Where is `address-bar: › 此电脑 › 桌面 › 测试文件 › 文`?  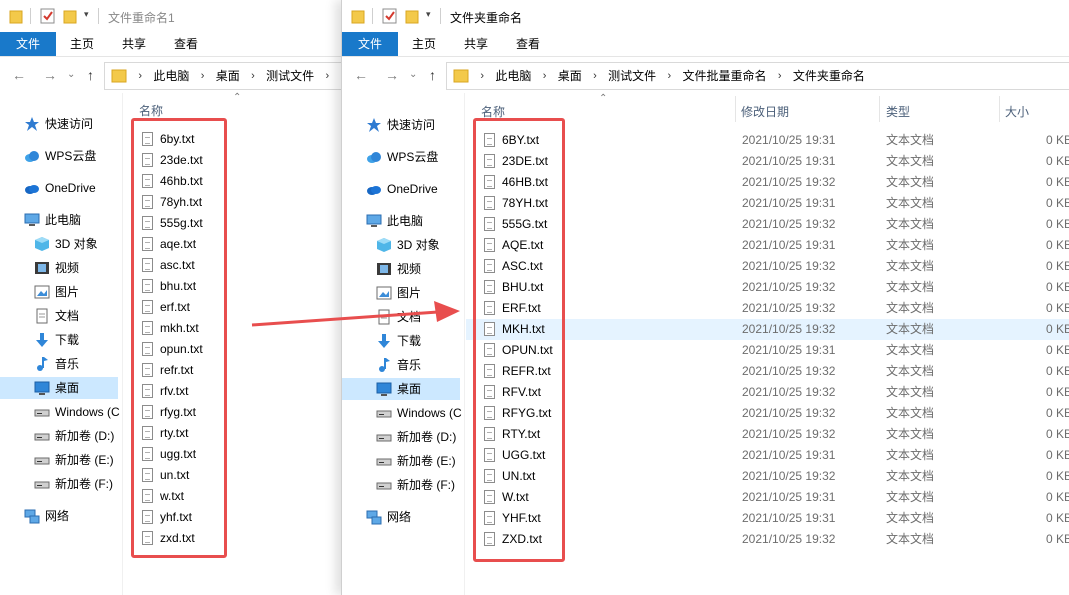
address-bar: › 此电脑 › 桌面 › 测试文件 › 文 is located at coordinates (222, 76).